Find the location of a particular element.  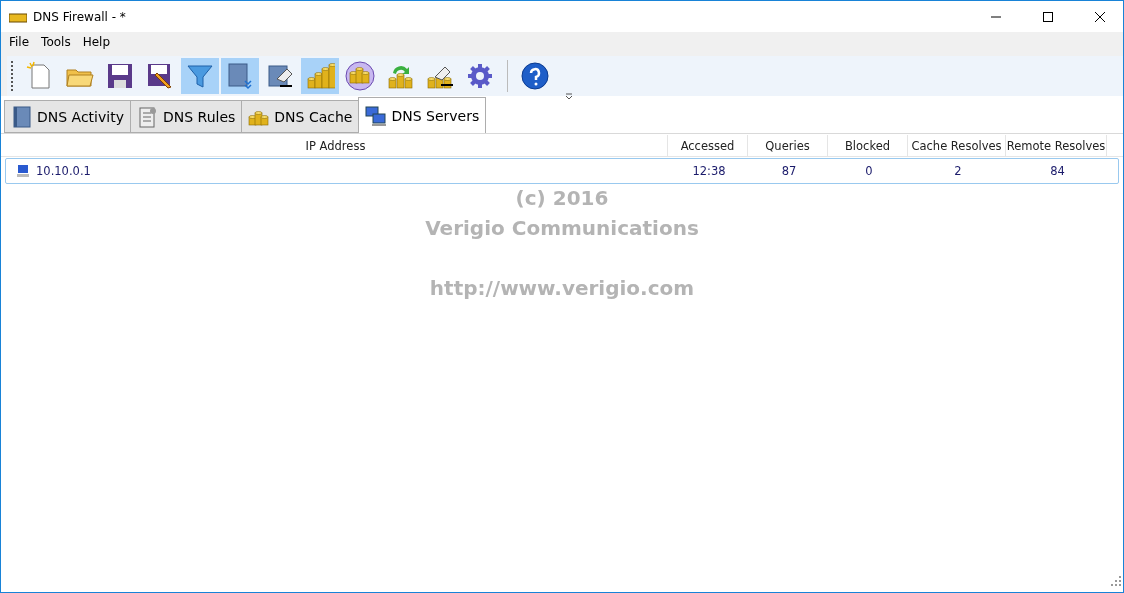

background-text: http://www.verigio.com is located at coordinates (562, 288).